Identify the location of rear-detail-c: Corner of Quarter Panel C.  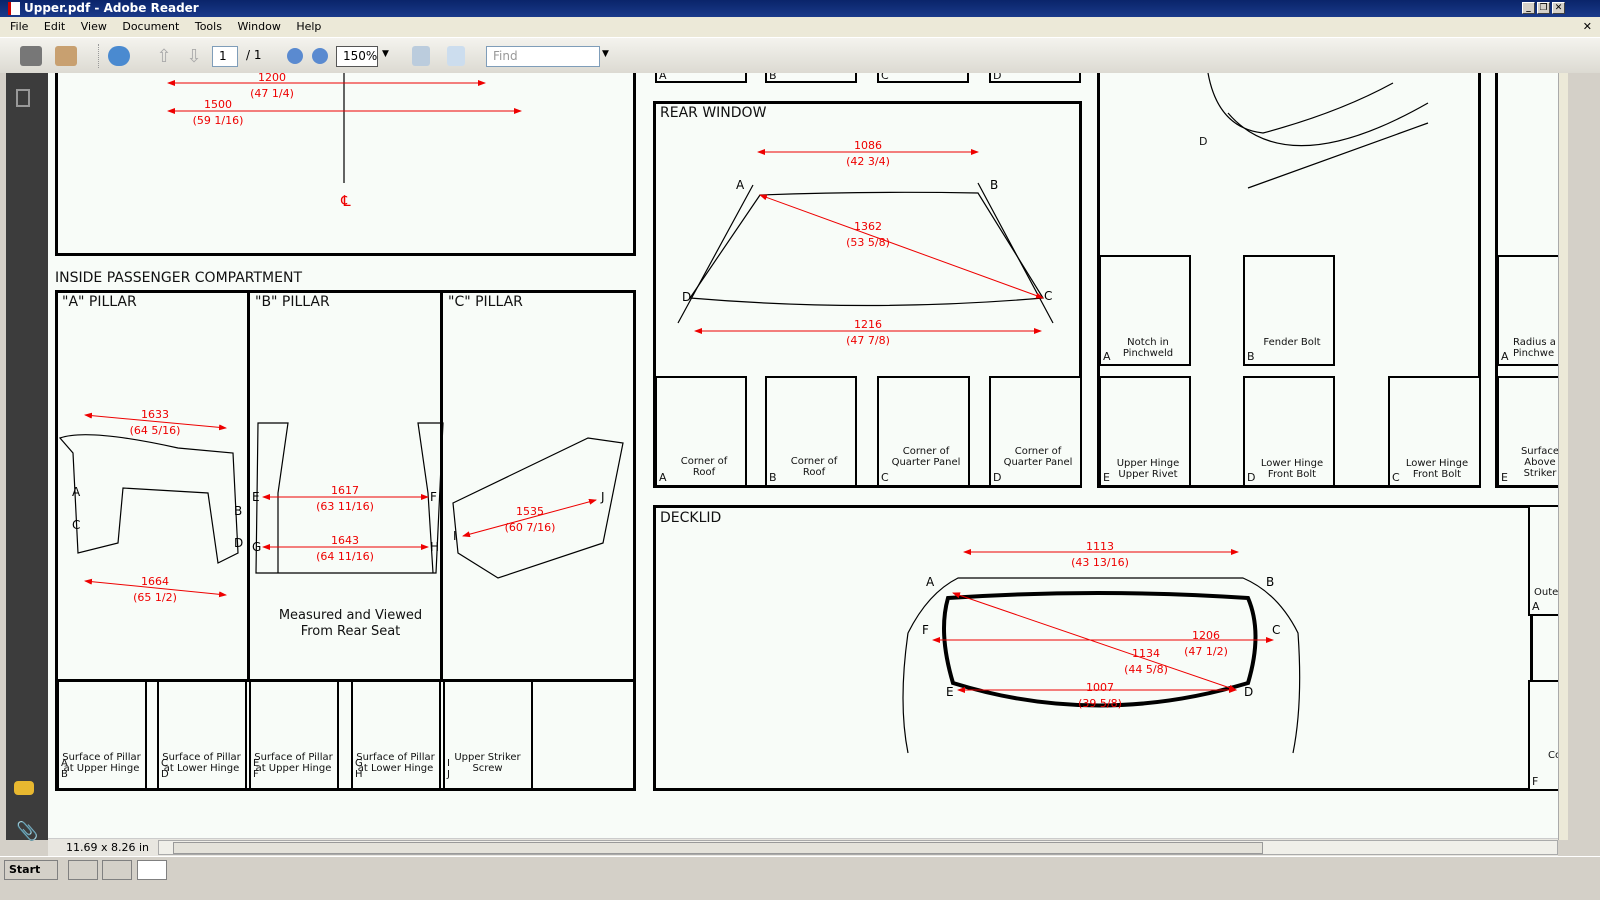
(923, 431).